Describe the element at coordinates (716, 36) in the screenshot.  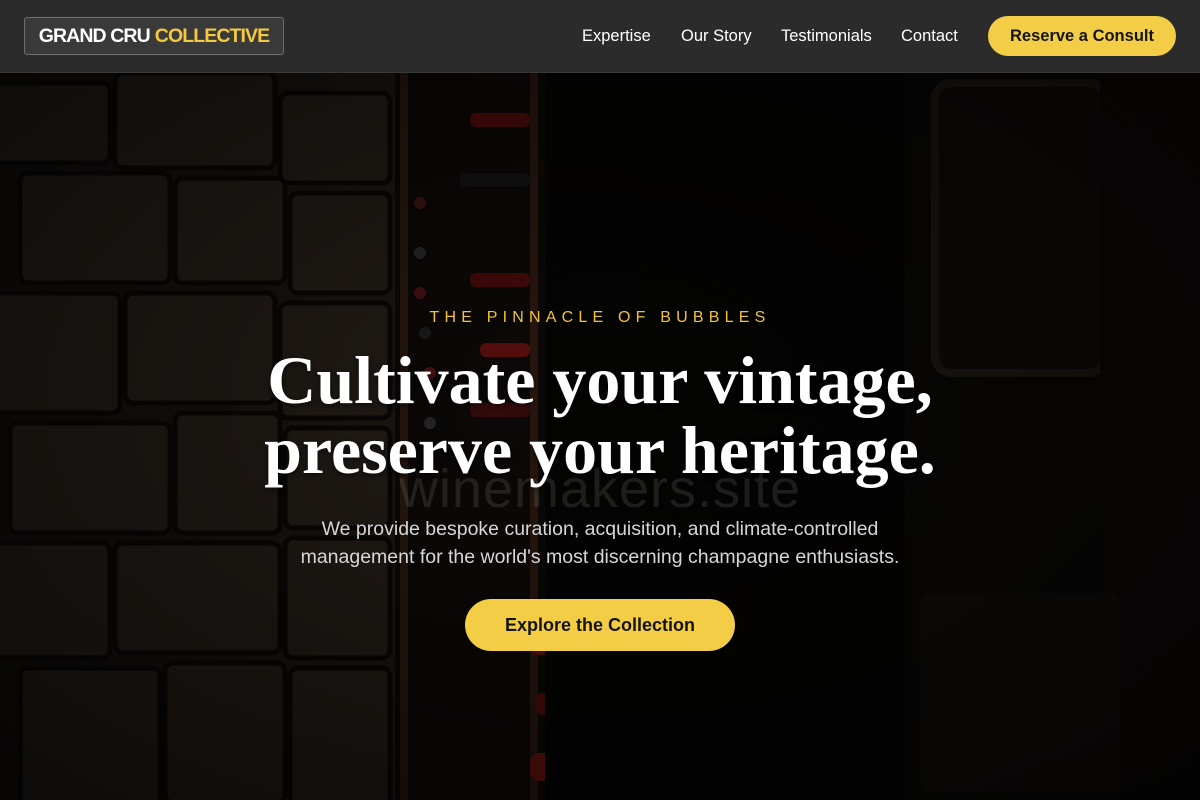
I see `nav-link-our-story: Our Story` at that location.